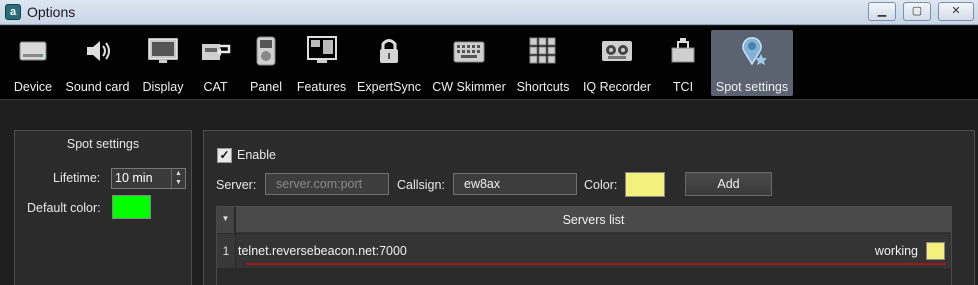 The height and width of the screenshot is (285, 978). Describe the element at coordinates (617, 51) in the screenshot. I see `tape-icon` at that location.